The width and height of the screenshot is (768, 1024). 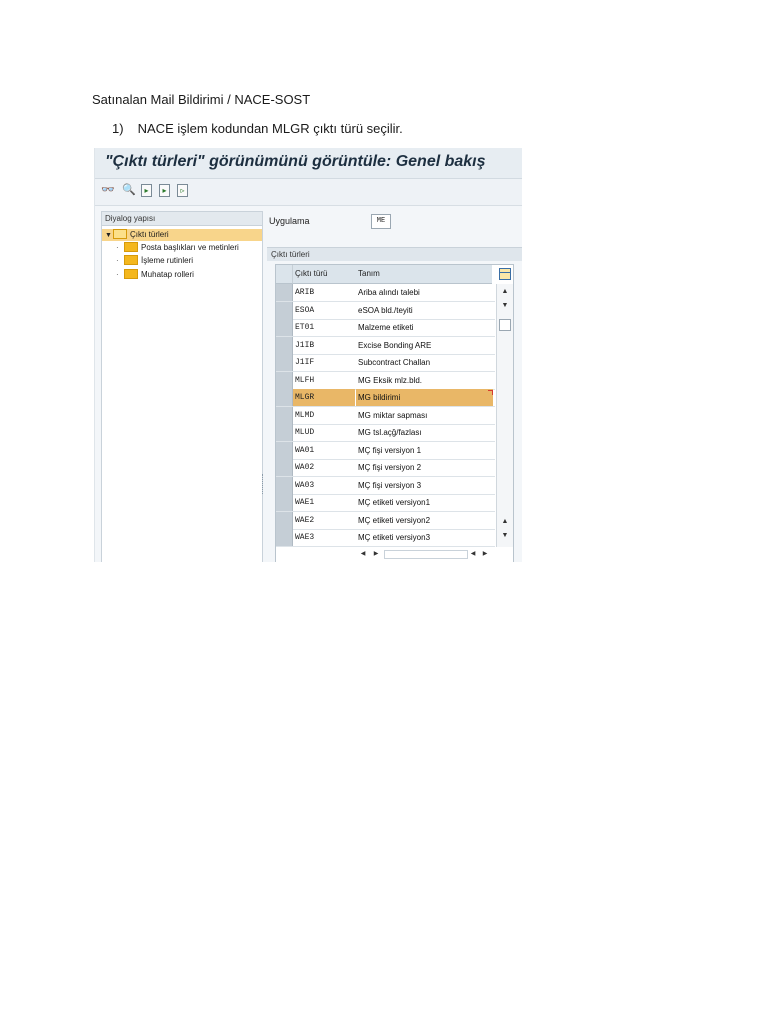 I want to click on application-label: Uygulama, so click(x=289, y=221).